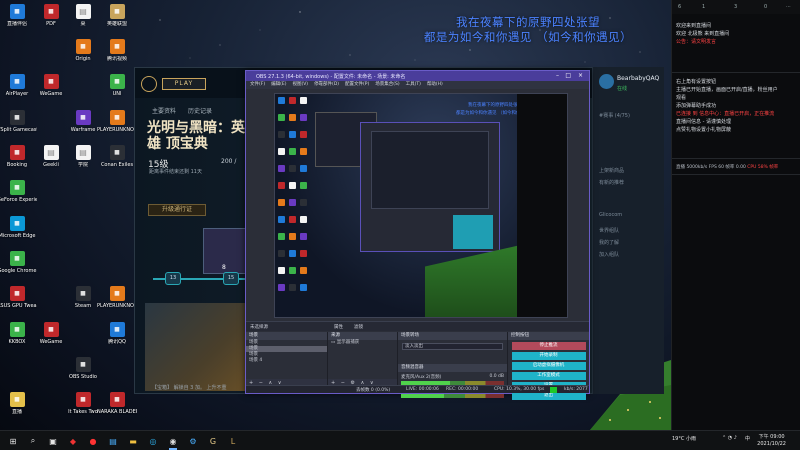  What do you see at coordinates (747, 438) in the screenshot?
I see `input-language: 中` at bounding box center [747, 438].